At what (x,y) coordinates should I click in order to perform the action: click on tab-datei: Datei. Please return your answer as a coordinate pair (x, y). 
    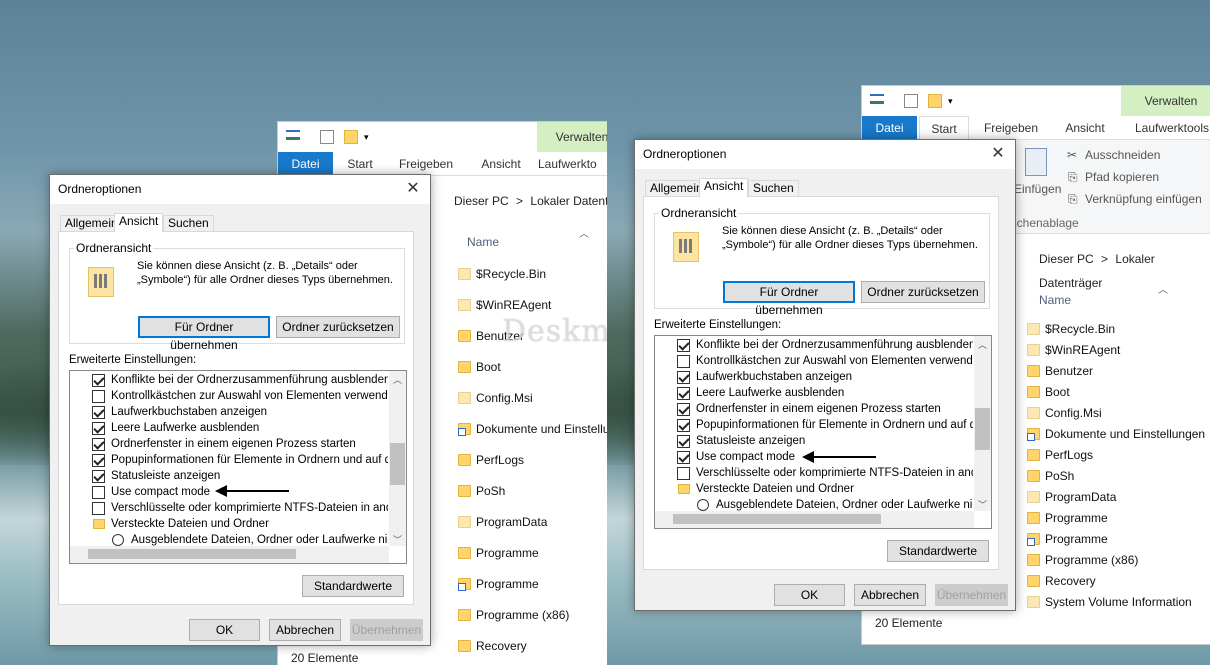
    Looking at the image, I should click on (889, 128).